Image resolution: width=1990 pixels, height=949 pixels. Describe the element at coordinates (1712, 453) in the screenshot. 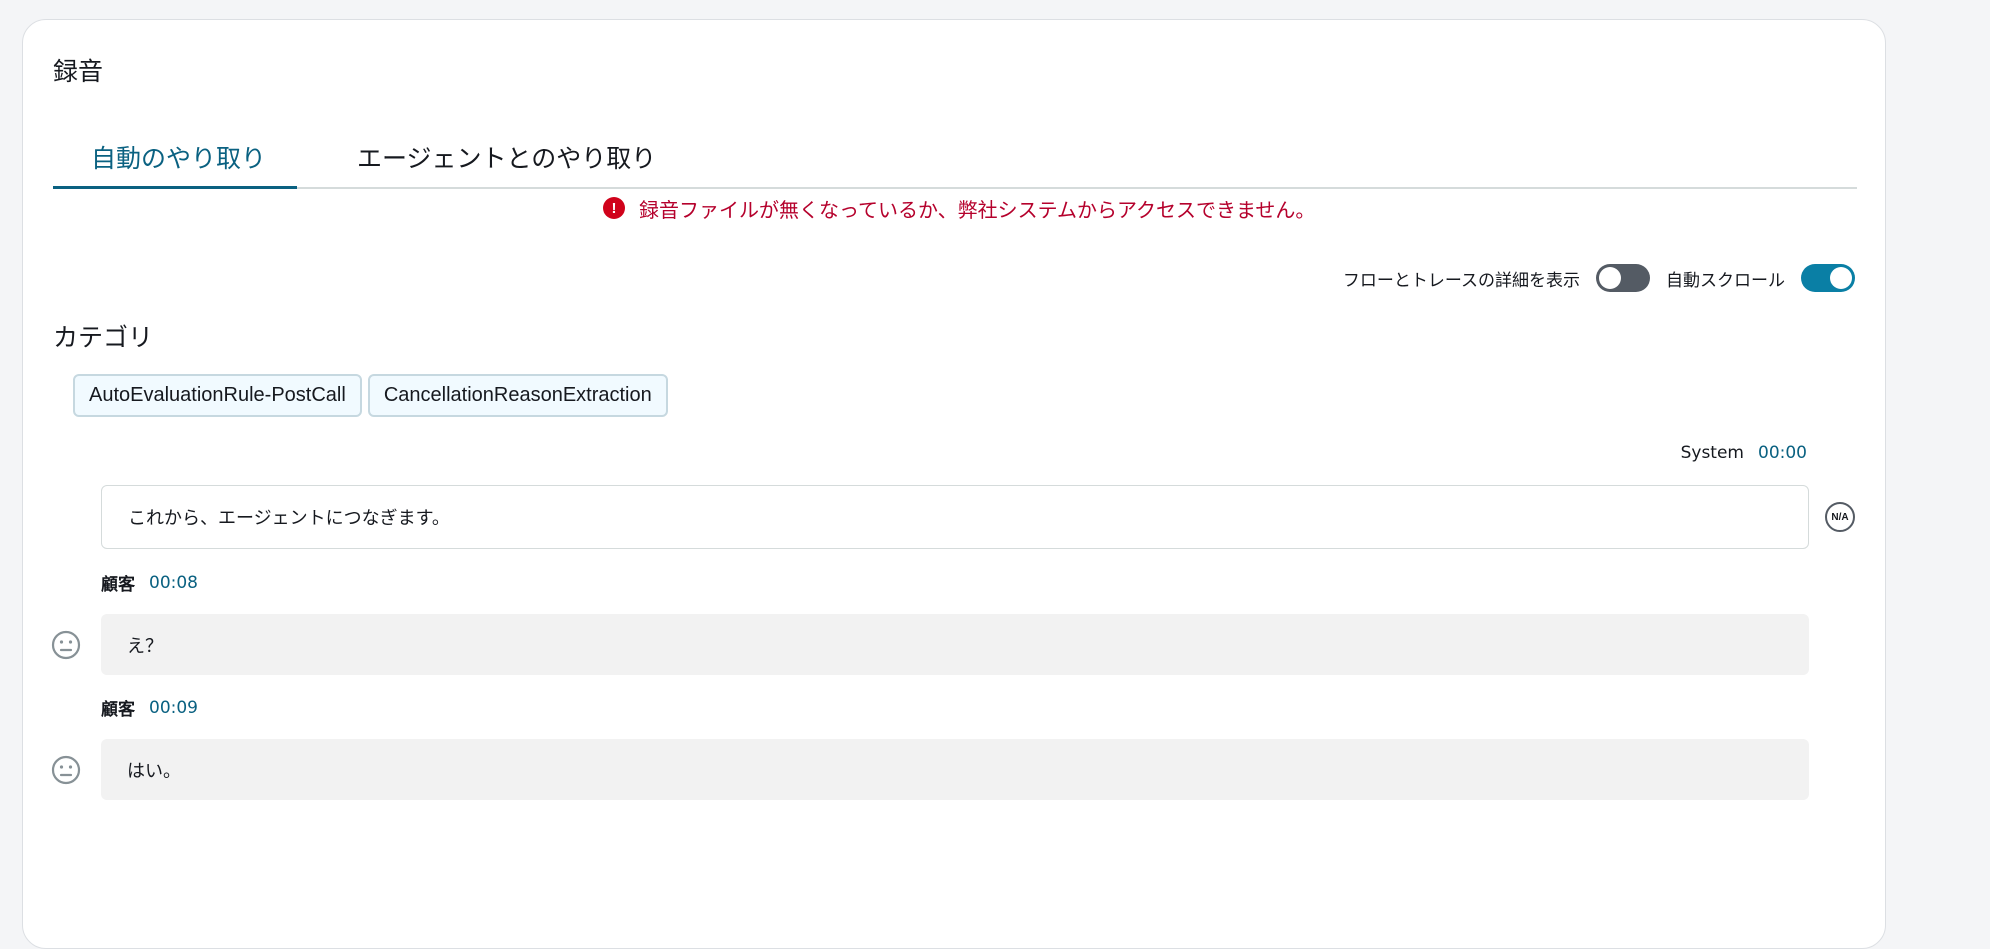

I see `speaker-name: System` at that location.